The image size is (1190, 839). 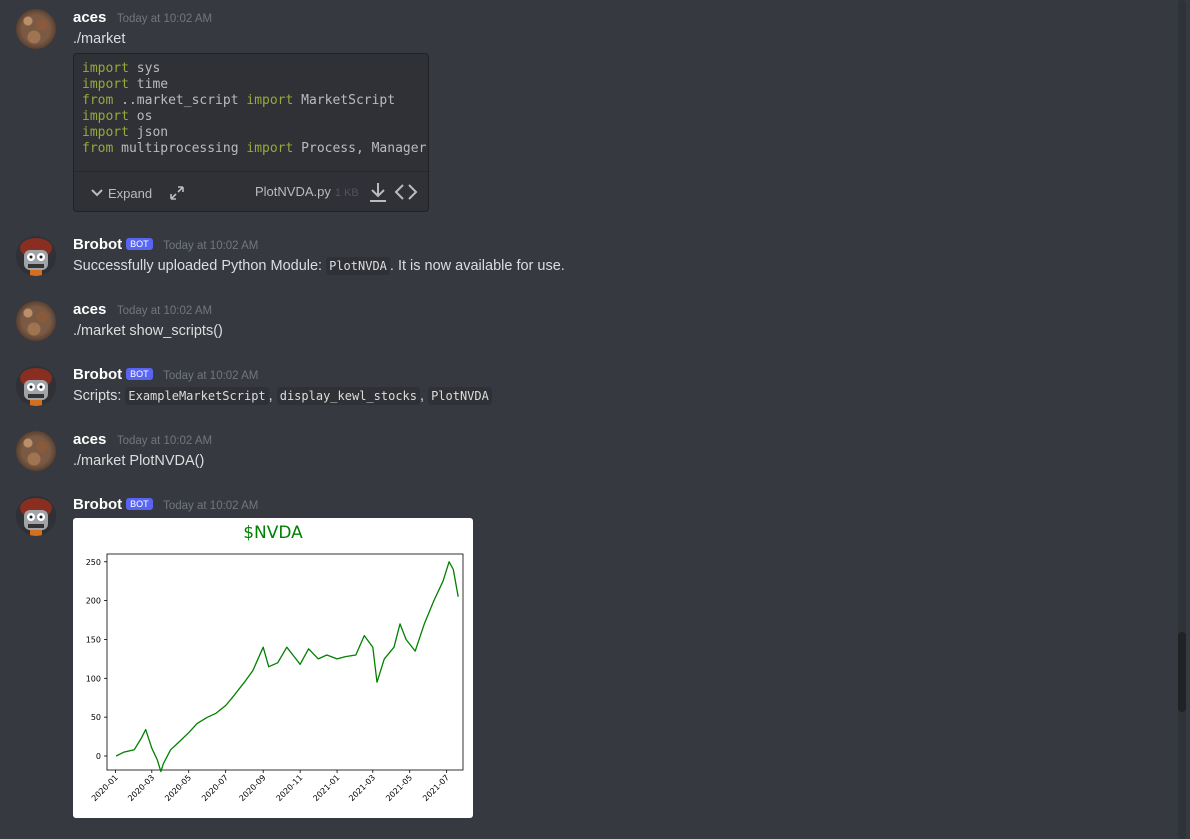 What do you see at coordinates (139, 461) in the screenshot?
I see `message-text: ./market PlotNVDA()` at bounding box center [139, 461].